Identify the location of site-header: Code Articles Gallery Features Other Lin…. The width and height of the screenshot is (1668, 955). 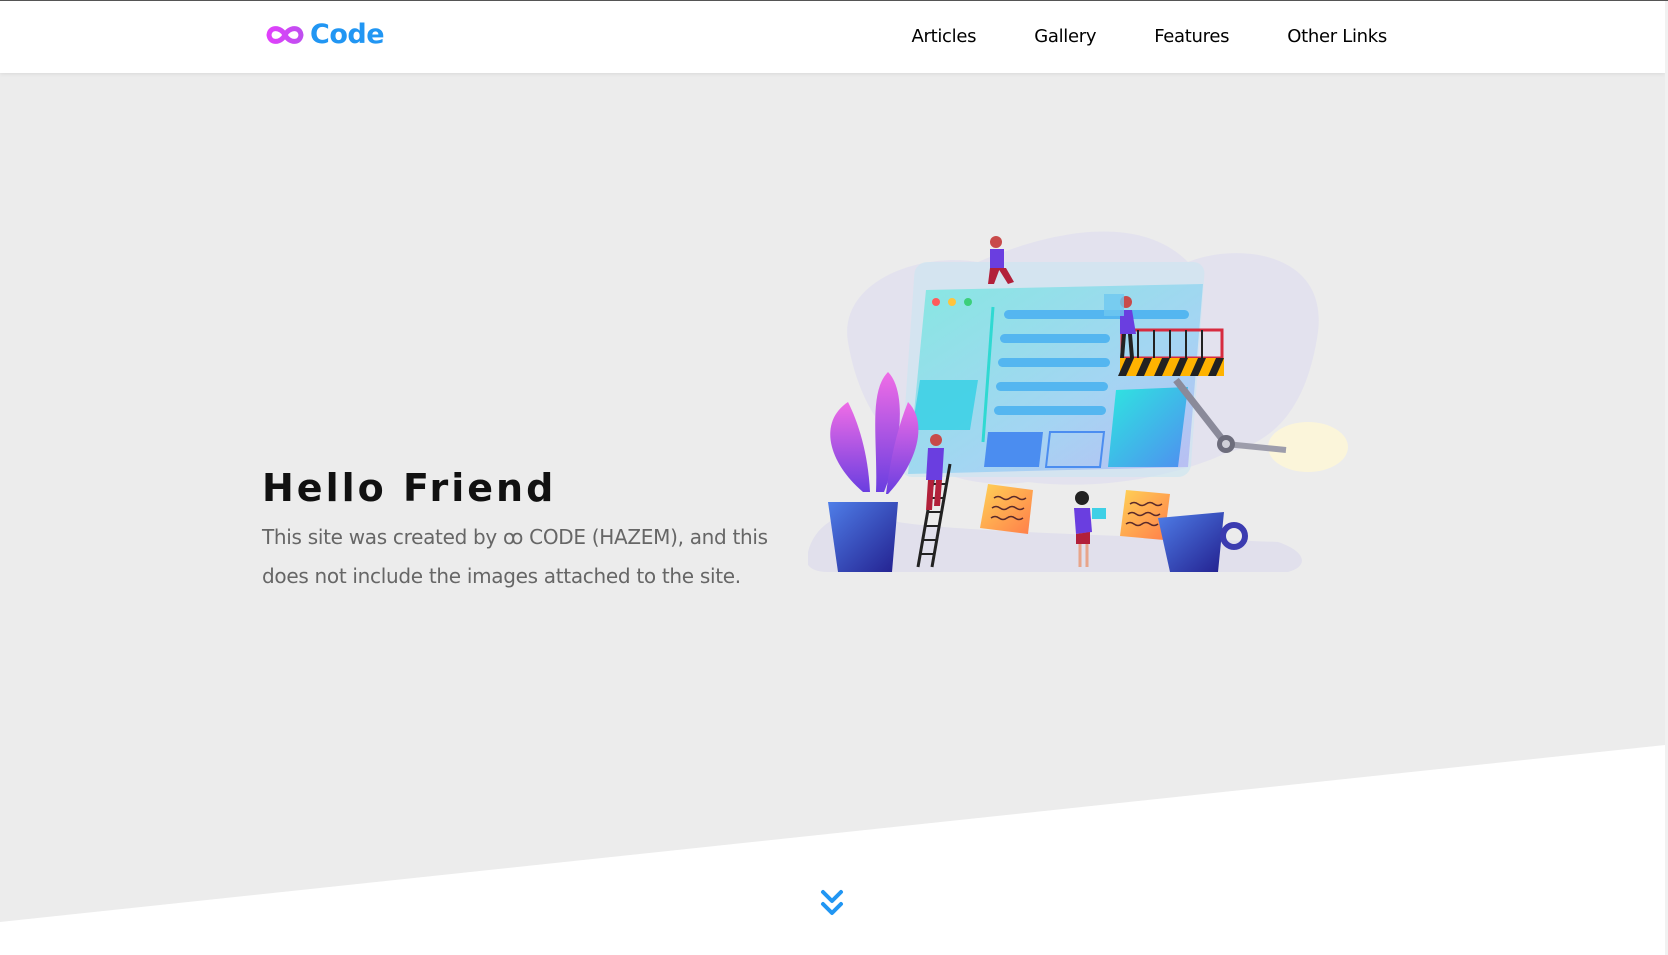
(832, 37).